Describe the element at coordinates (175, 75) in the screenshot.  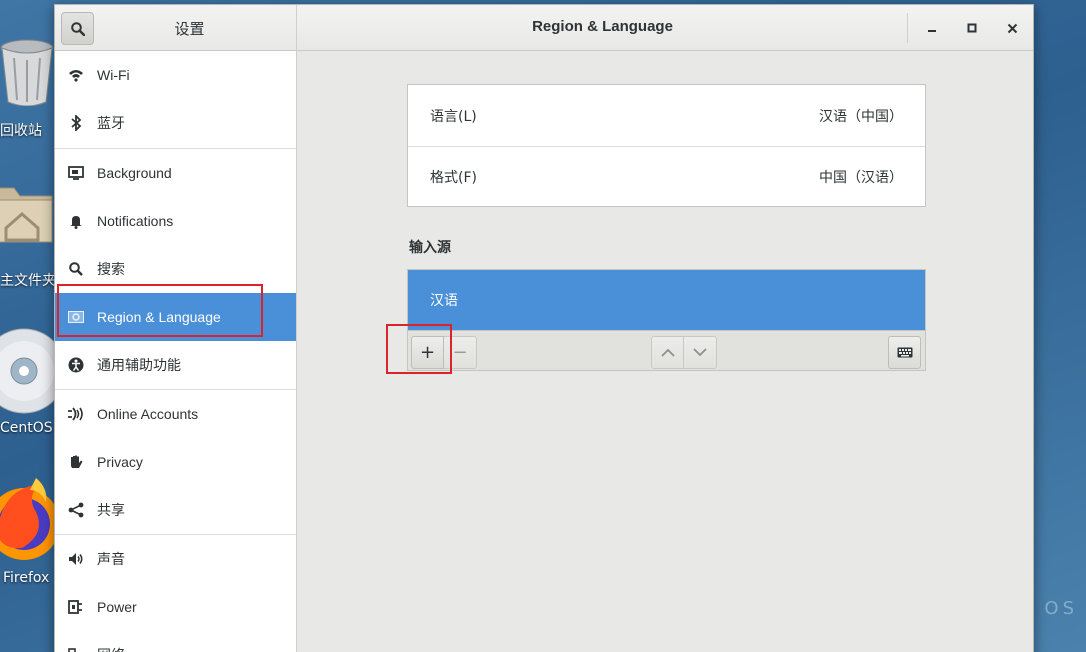
I see `sidebar-item-wifi: Wi-Fi` at that location.